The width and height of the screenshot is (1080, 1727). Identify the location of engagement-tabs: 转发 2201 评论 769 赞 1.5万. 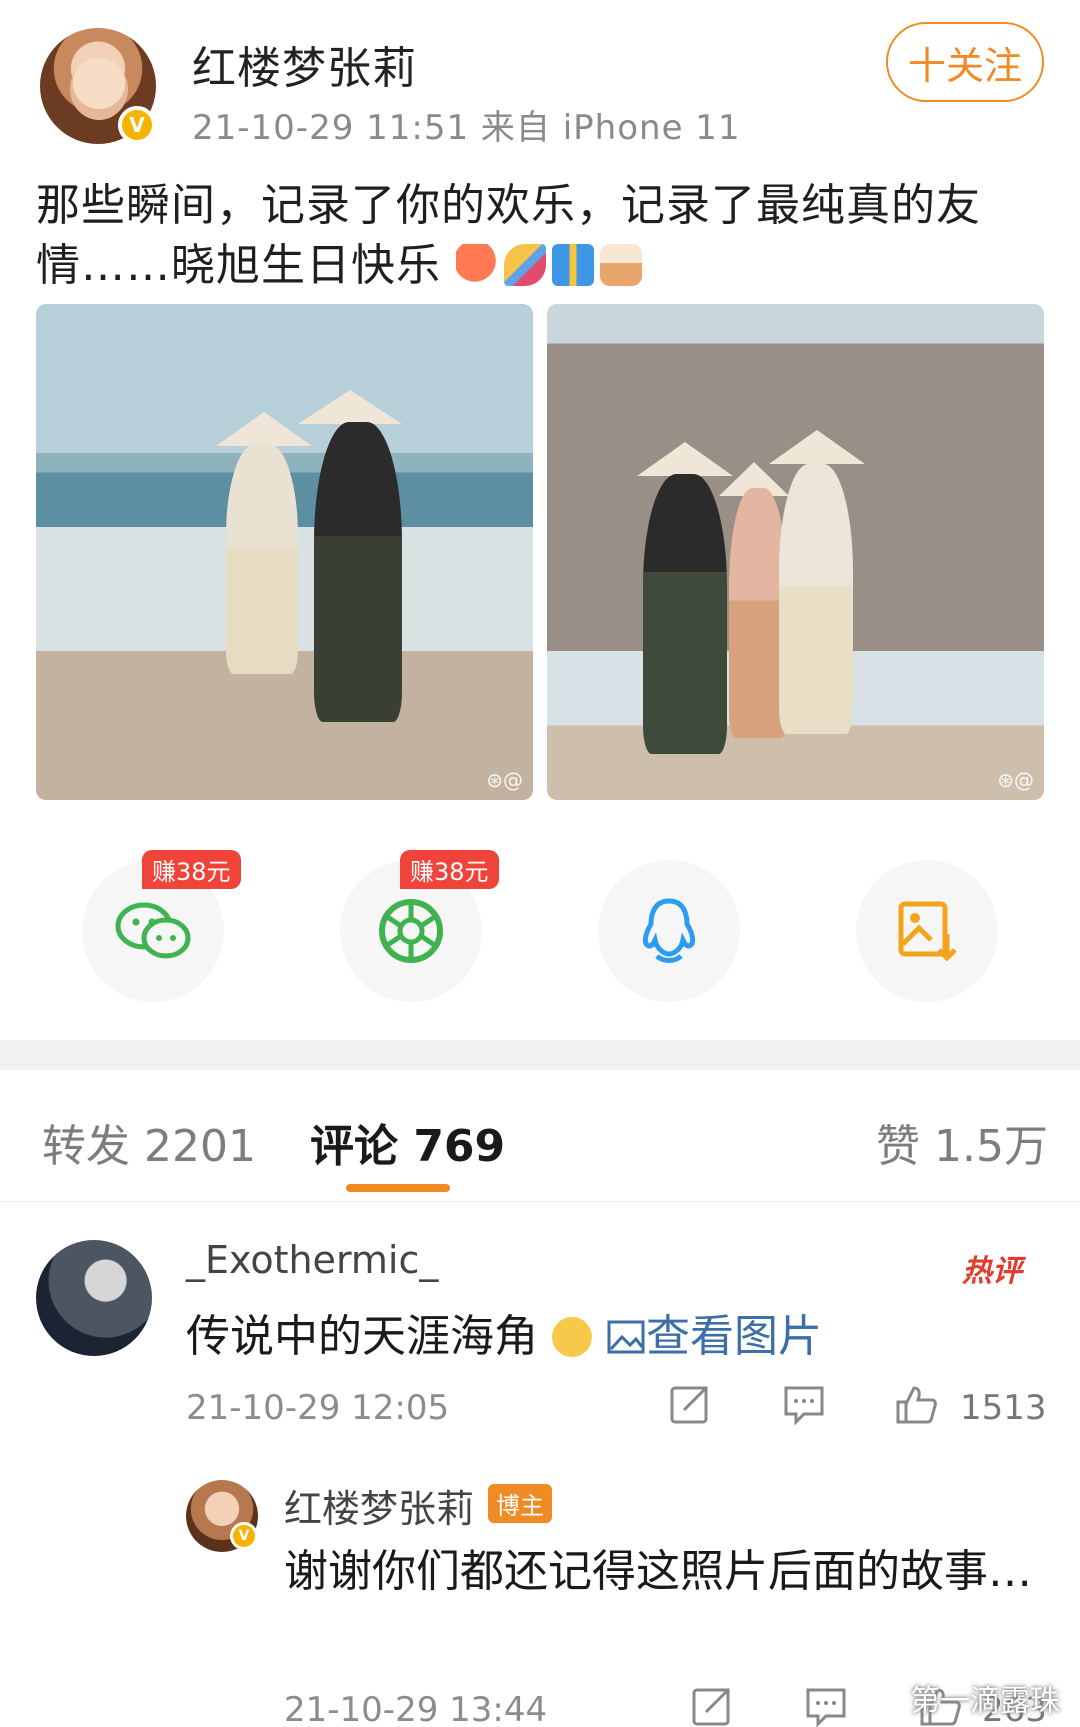
(540, 1136).